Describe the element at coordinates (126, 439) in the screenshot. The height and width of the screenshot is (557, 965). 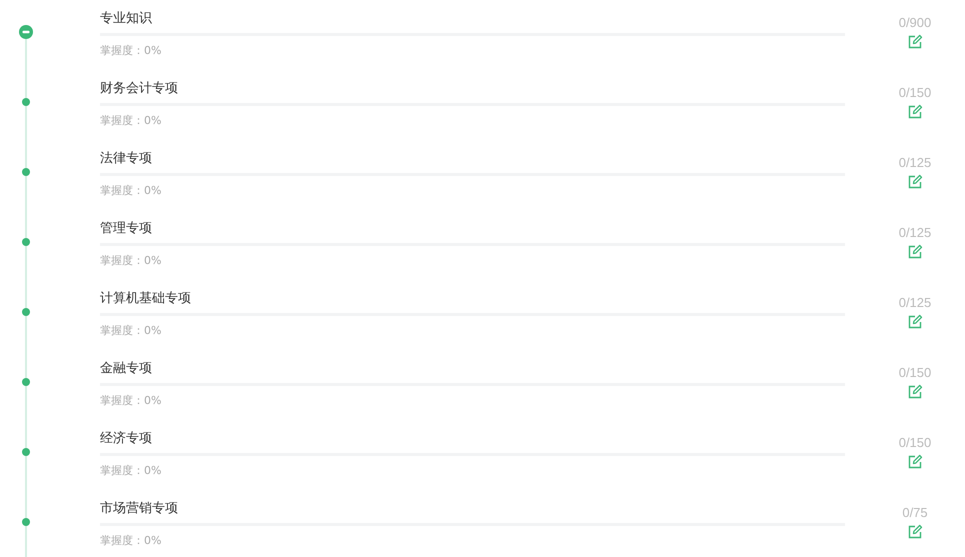
I see `chapter-title: 经济专项` at that location.